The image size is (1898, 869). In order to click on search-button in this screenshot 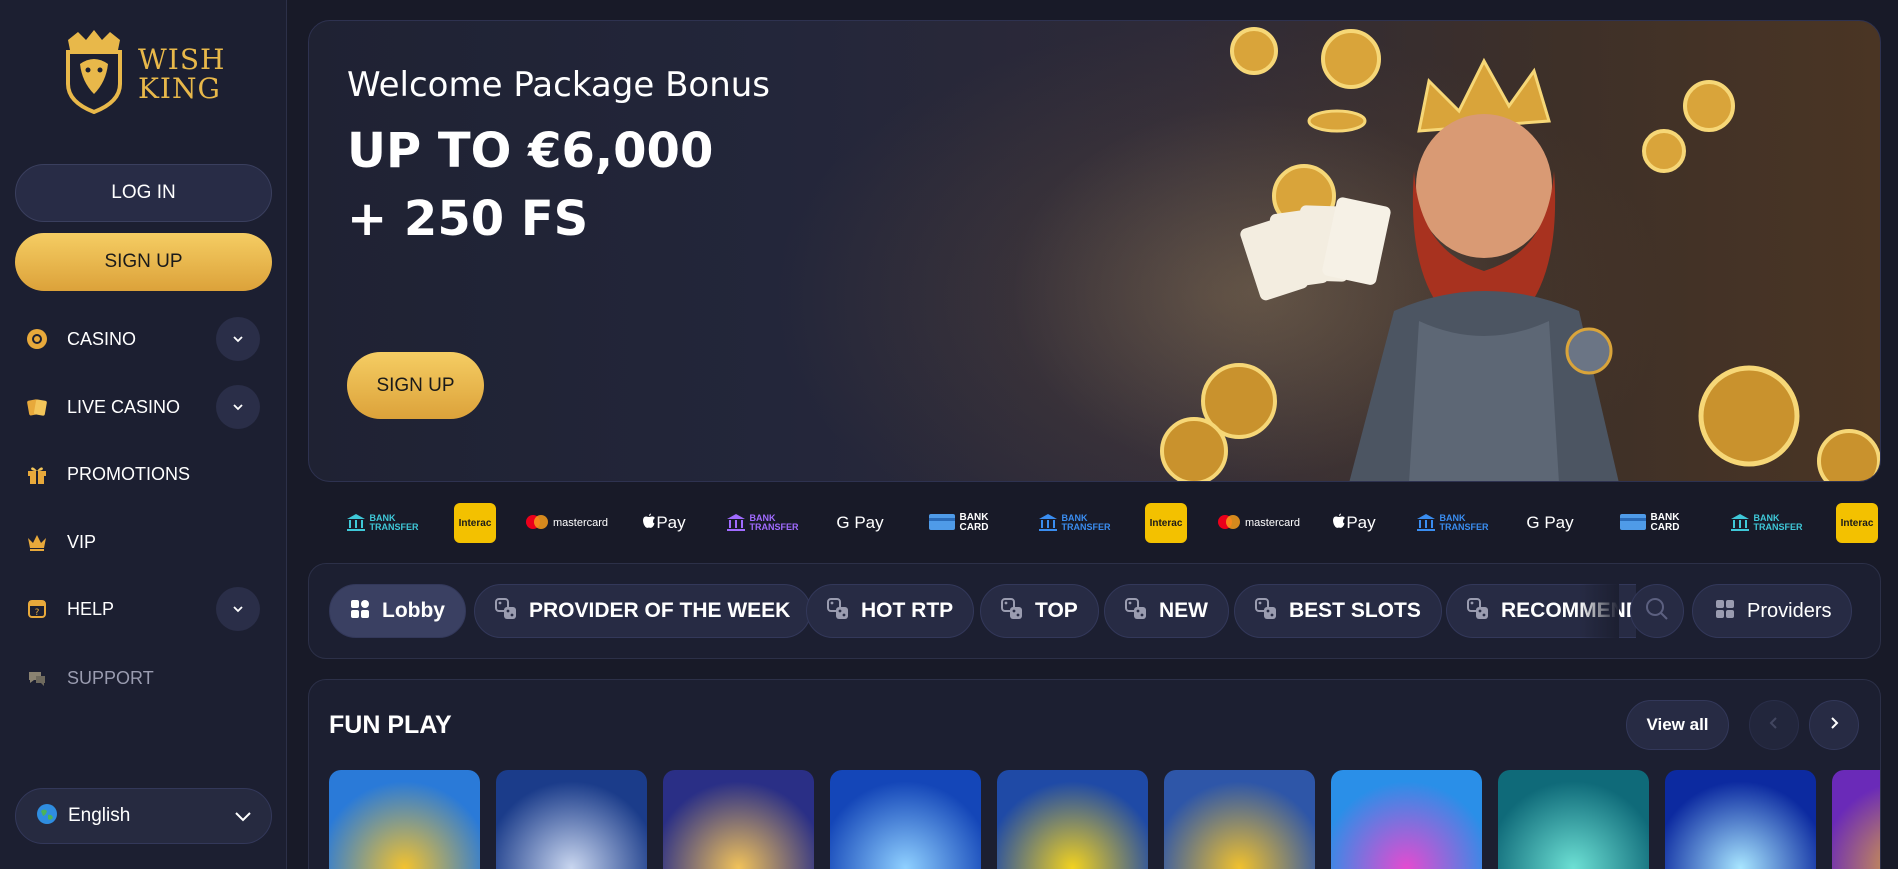, I will do `click(1657, 611)`.